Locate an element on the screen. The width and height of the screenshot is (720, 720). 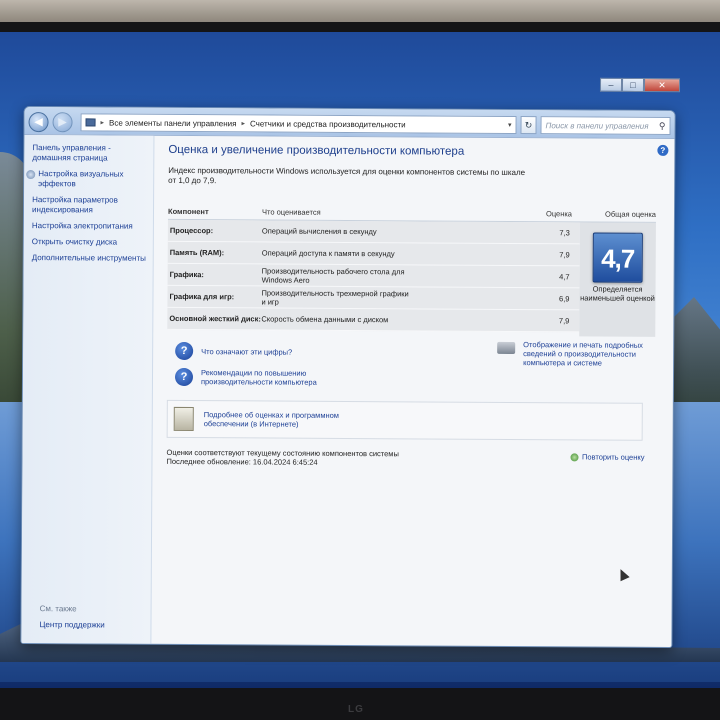
search-icon: ⚲ is located at coordinates (662, 125).